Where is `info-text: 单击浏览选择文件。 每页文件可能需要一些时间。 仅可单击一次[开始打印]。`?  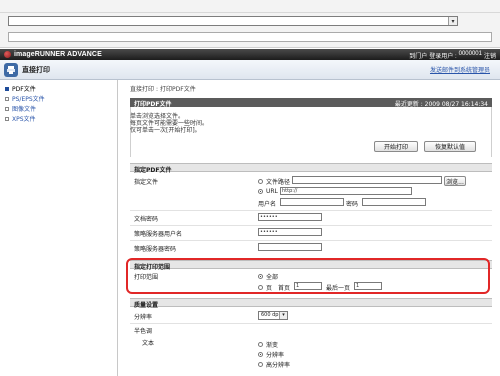 info-text: 单击浏览选择文件。 每页文件可能需要一些时间。 仅可单击一次[开始打印]。 is located at coordinates (169, 123).